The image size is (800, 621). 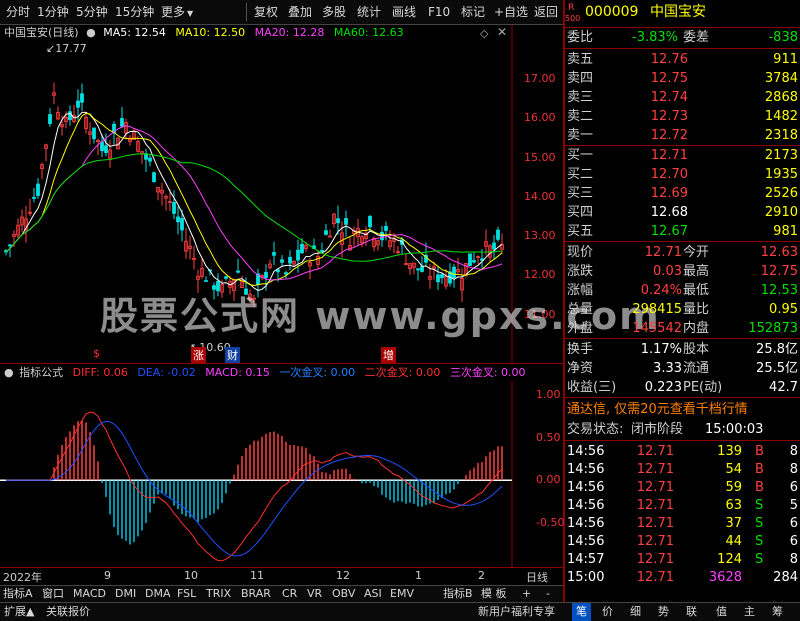 I want to click on bid-row: 买四 12.68 2910, so click(x=682, y=213).